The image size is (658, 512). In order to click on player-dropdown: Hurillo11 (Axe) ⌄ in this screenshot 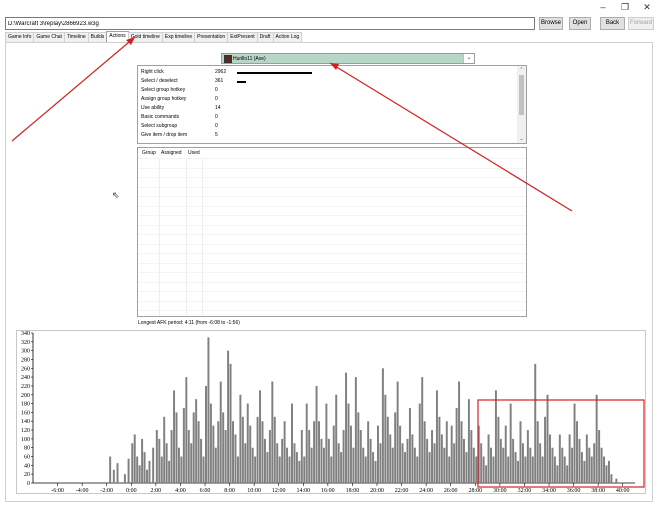, I will do `click(348, 58)`.